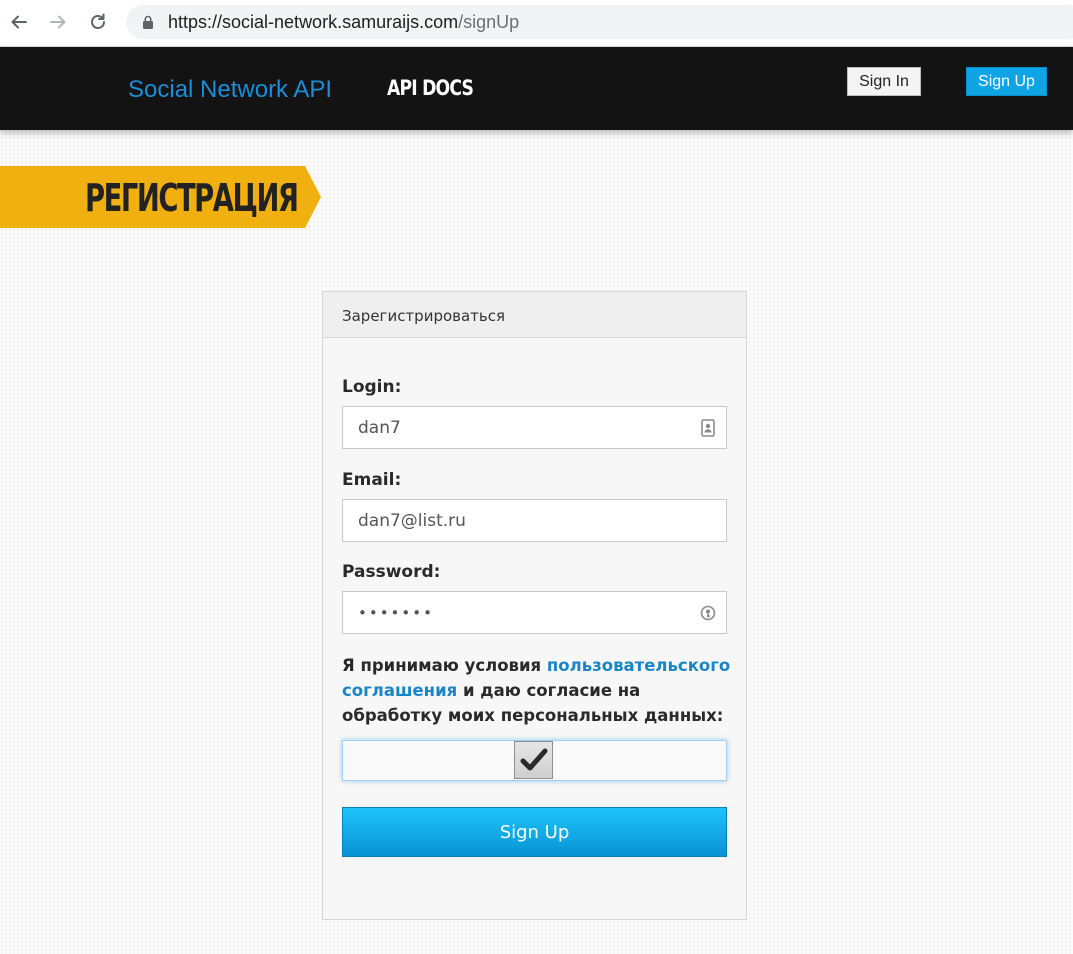 The height and width of the screenshot is (954, 1073). What do you see at coordinates (513, 612) in the screenshot?
I see `password-input` at bounding box center [513, 612].